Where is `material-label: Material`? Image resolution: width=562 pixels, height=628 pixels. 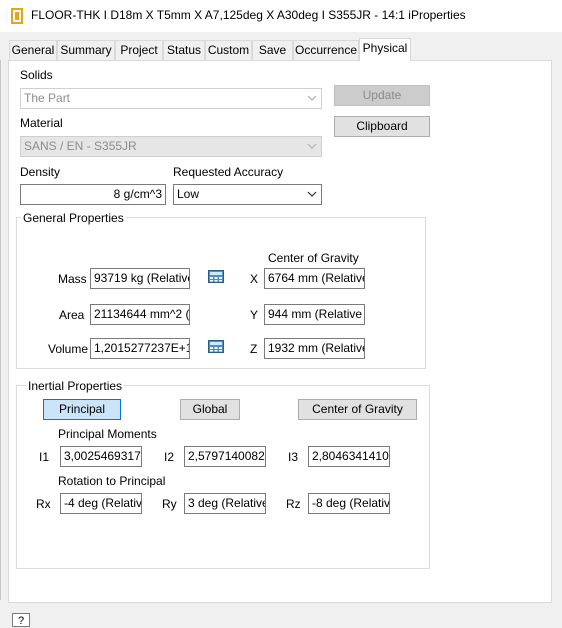
material-label: Material is located at coordinates (41, 123).